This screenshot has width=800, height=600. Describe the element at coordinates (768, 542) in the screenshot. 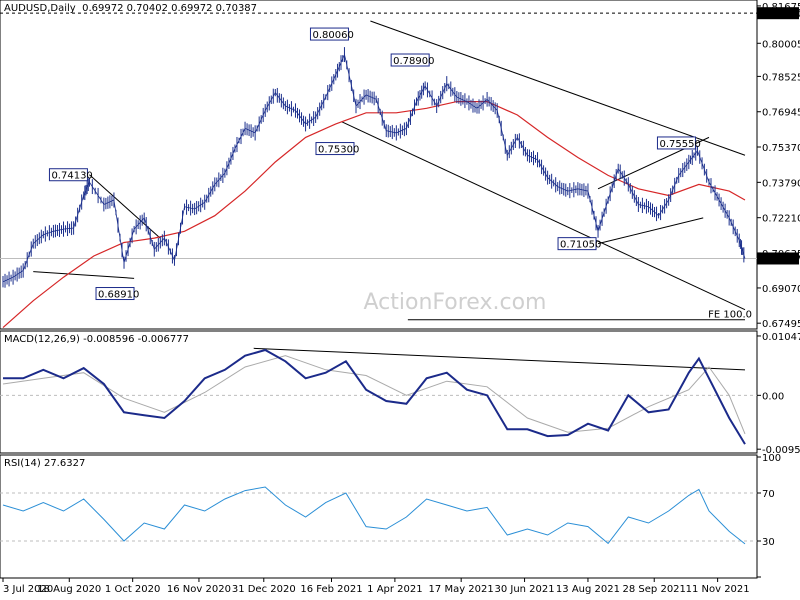

I see `rsi-y-tick-label: 30` at that location.